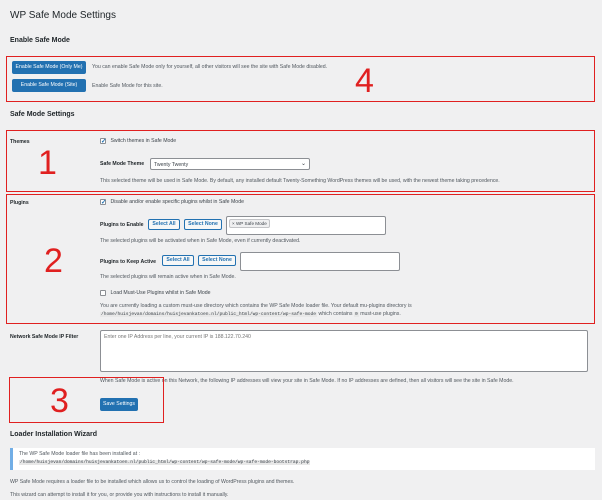 The image size is (602, 500). What do you see at coordinates (164, 224) in the screenshot?
I see `enable-select-all-button: Select All` at bounding box center [164, 224].